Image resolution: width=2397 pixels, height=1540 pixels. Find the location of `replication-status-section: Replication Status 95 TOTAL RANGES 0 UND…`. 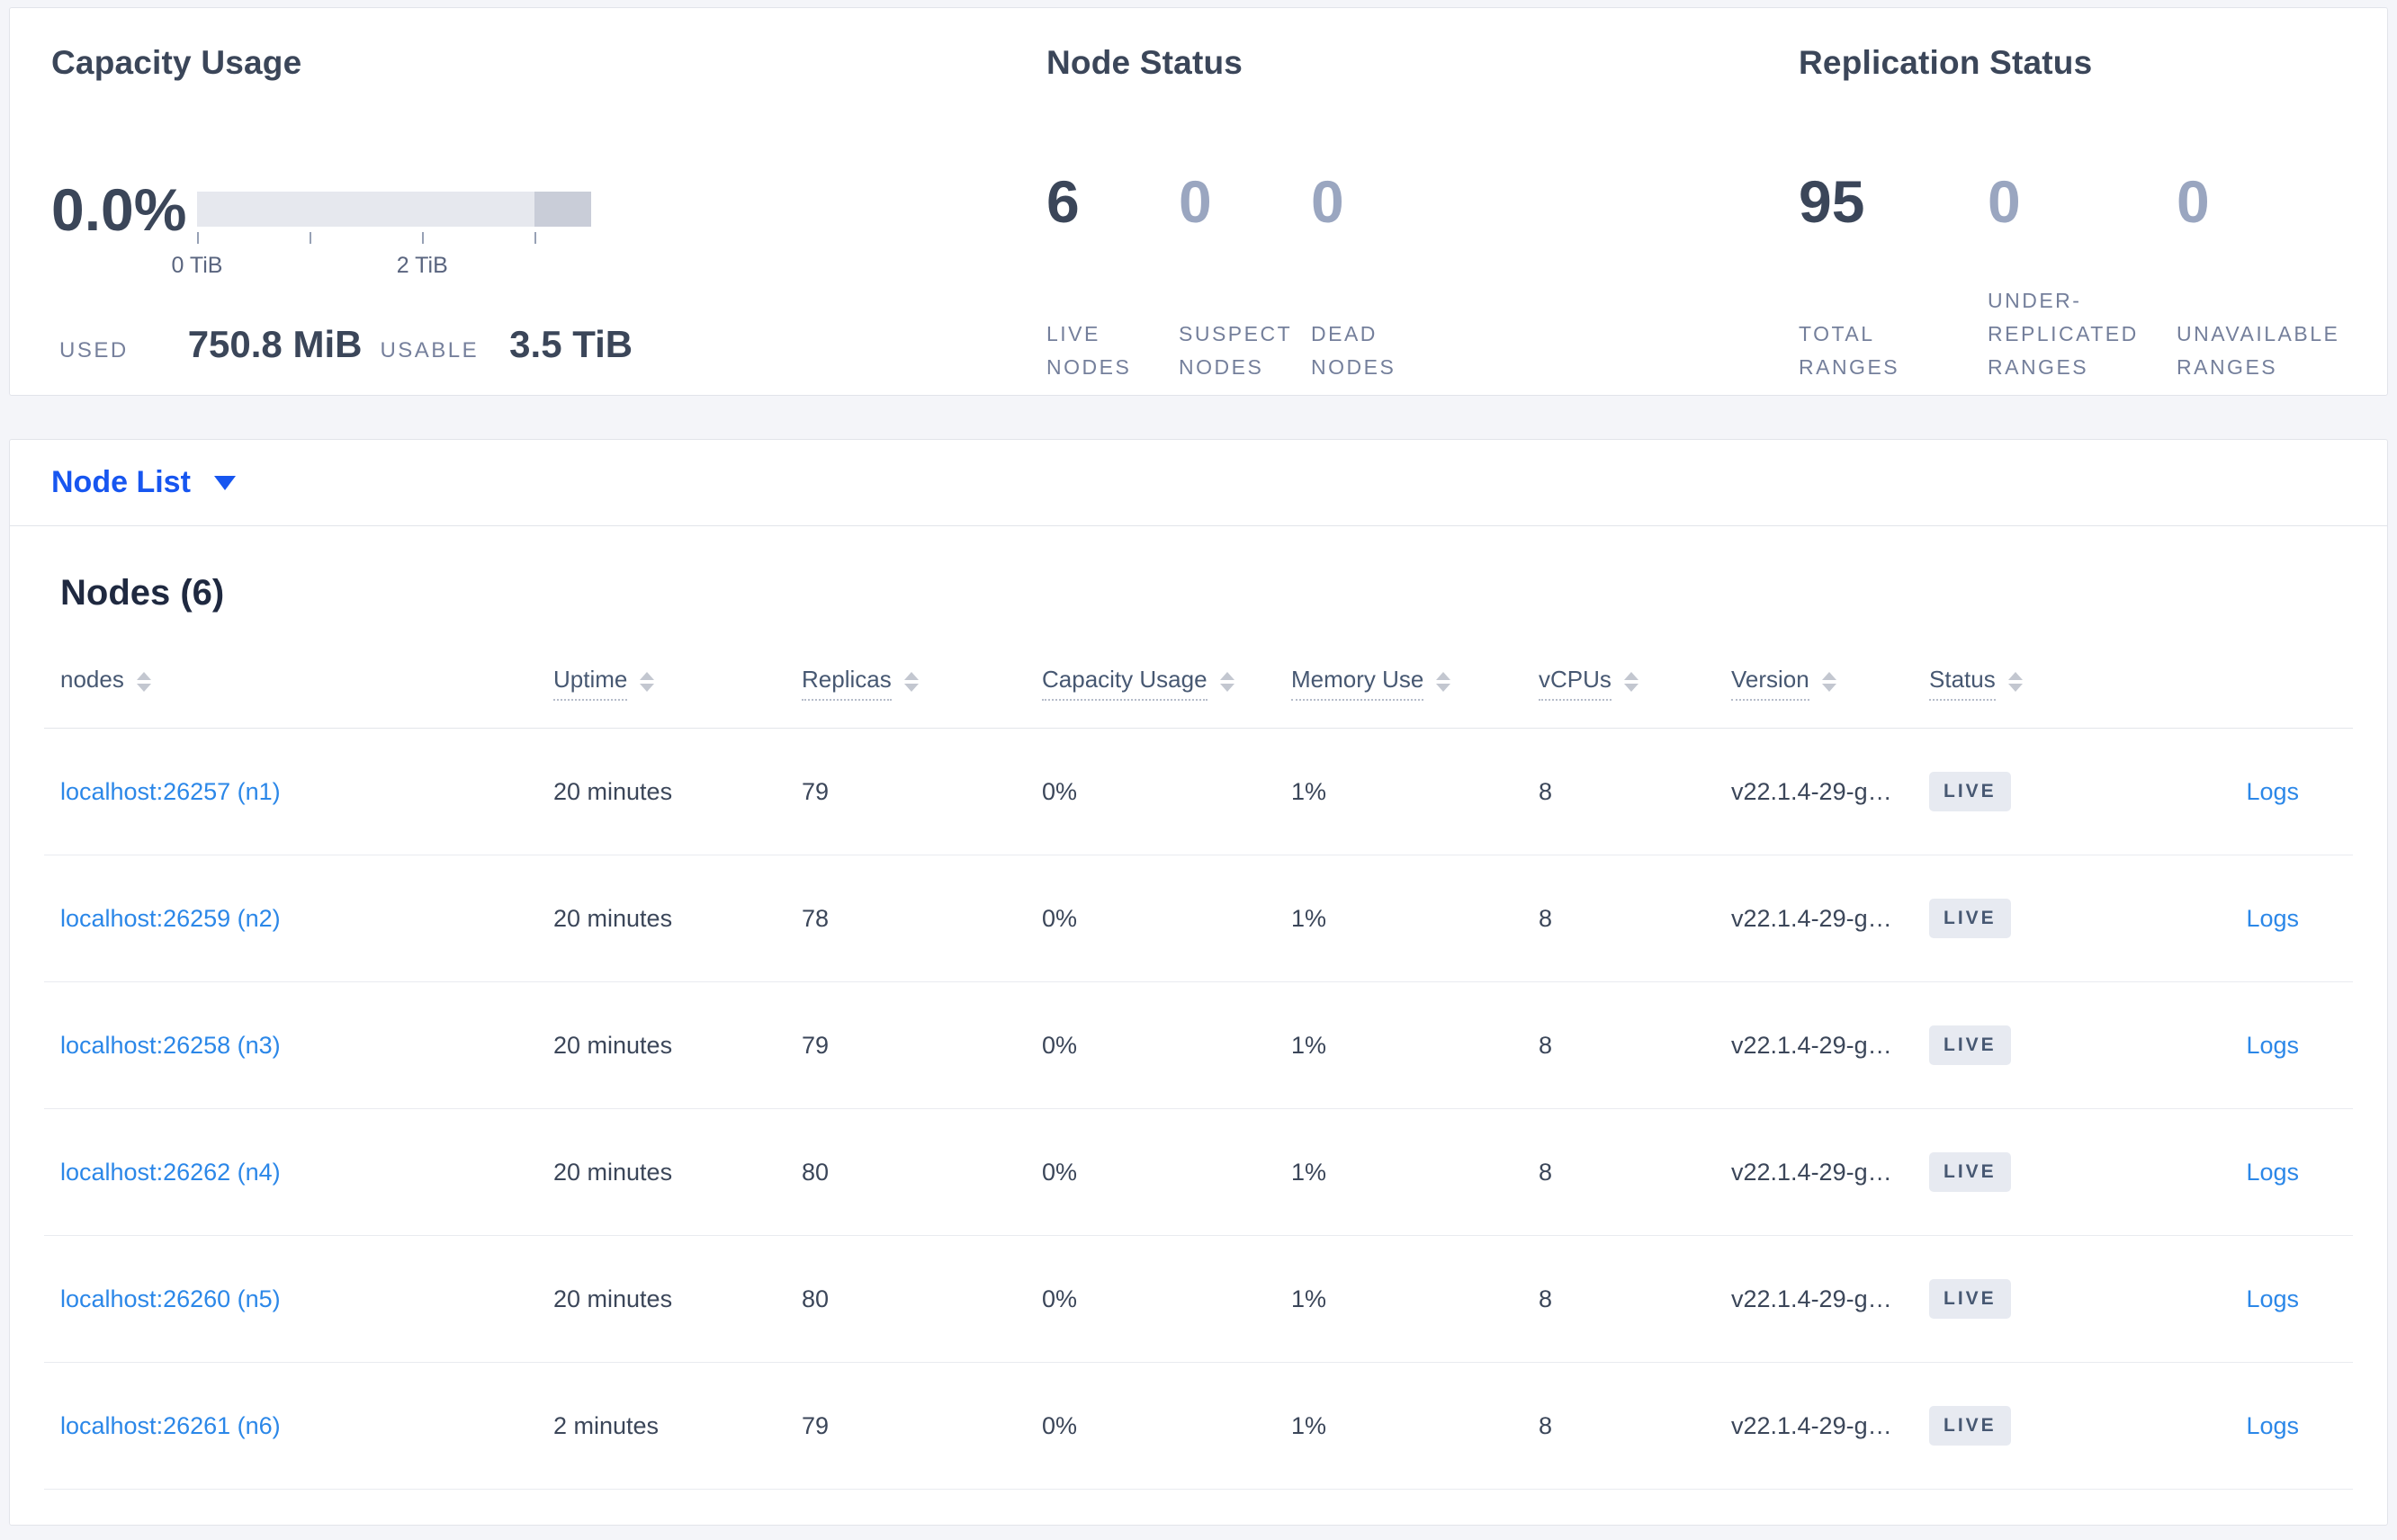

replication-status-section: Replication Status 95 TOTAL RANGES 0 UND… is located at coordinates (2068, 211).